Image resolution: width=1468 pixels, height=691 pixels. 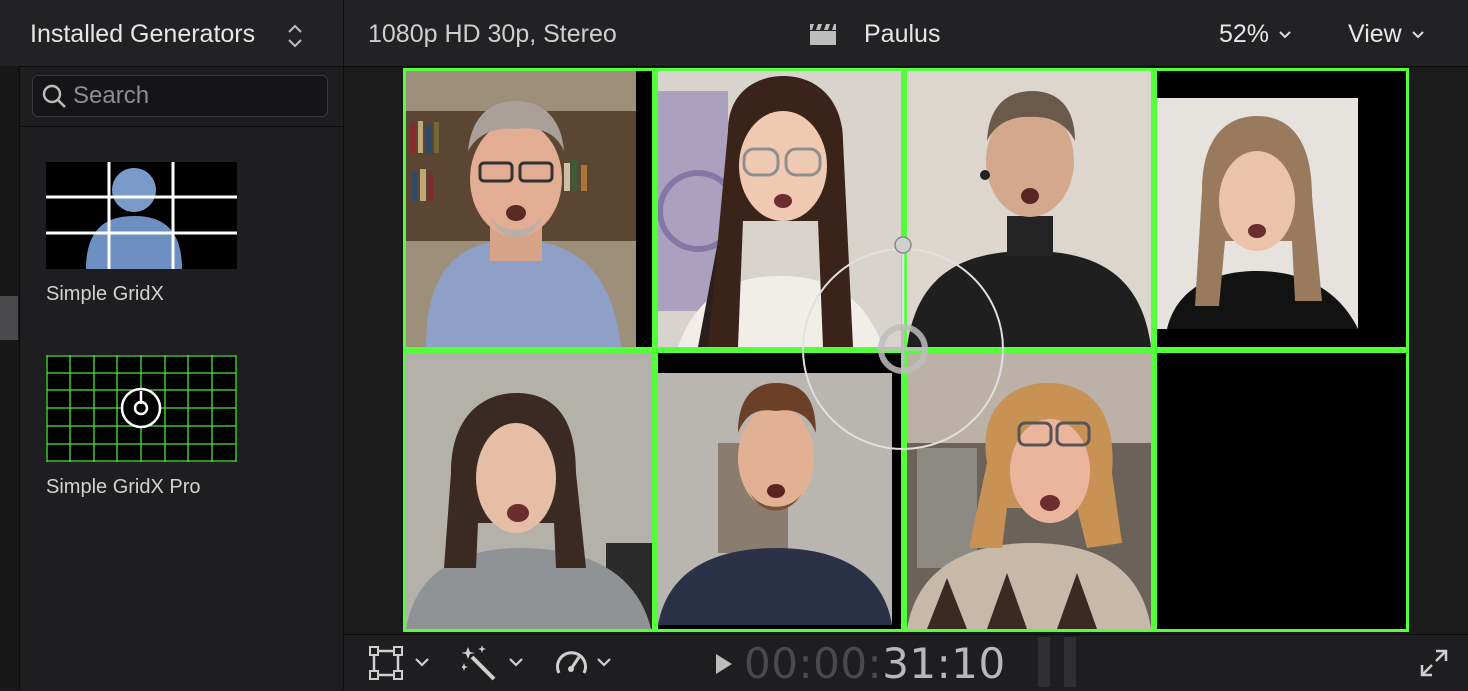 I want to click on timecode-dim: 00:00:, so click(x=813, y=663).